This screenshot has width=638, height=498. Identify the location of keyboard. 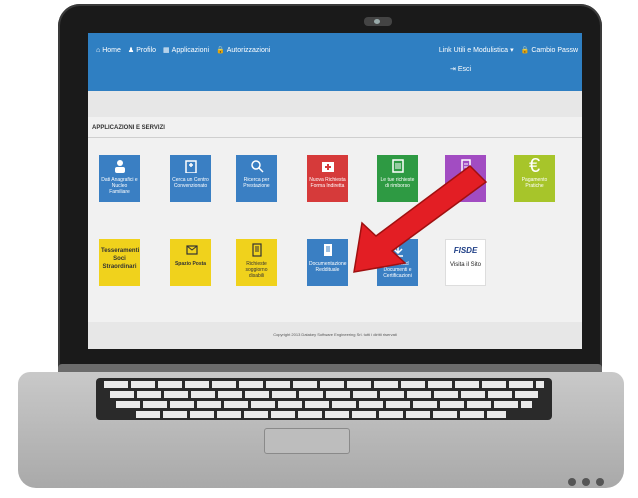
(324, 399).